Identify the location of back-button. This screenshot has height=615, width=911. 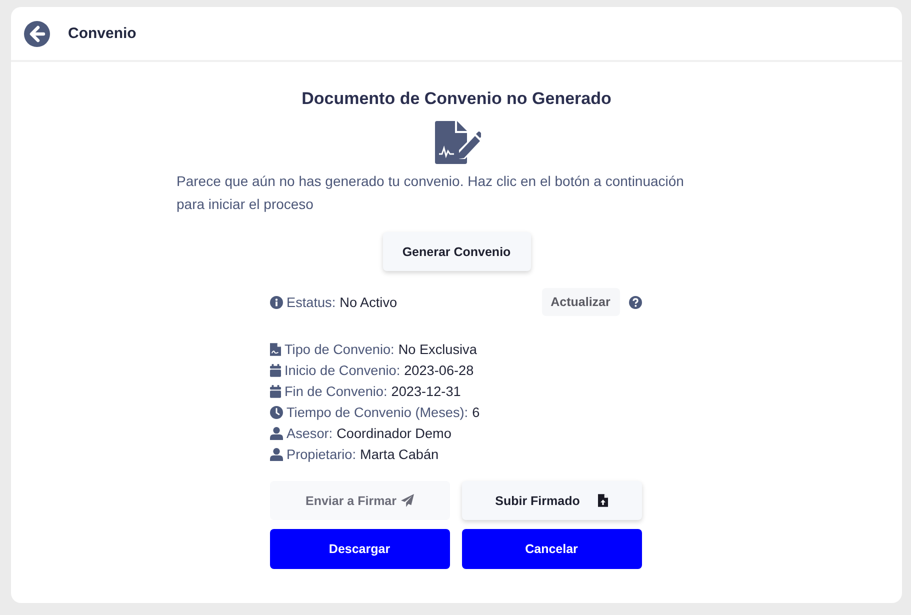
(37, 33).